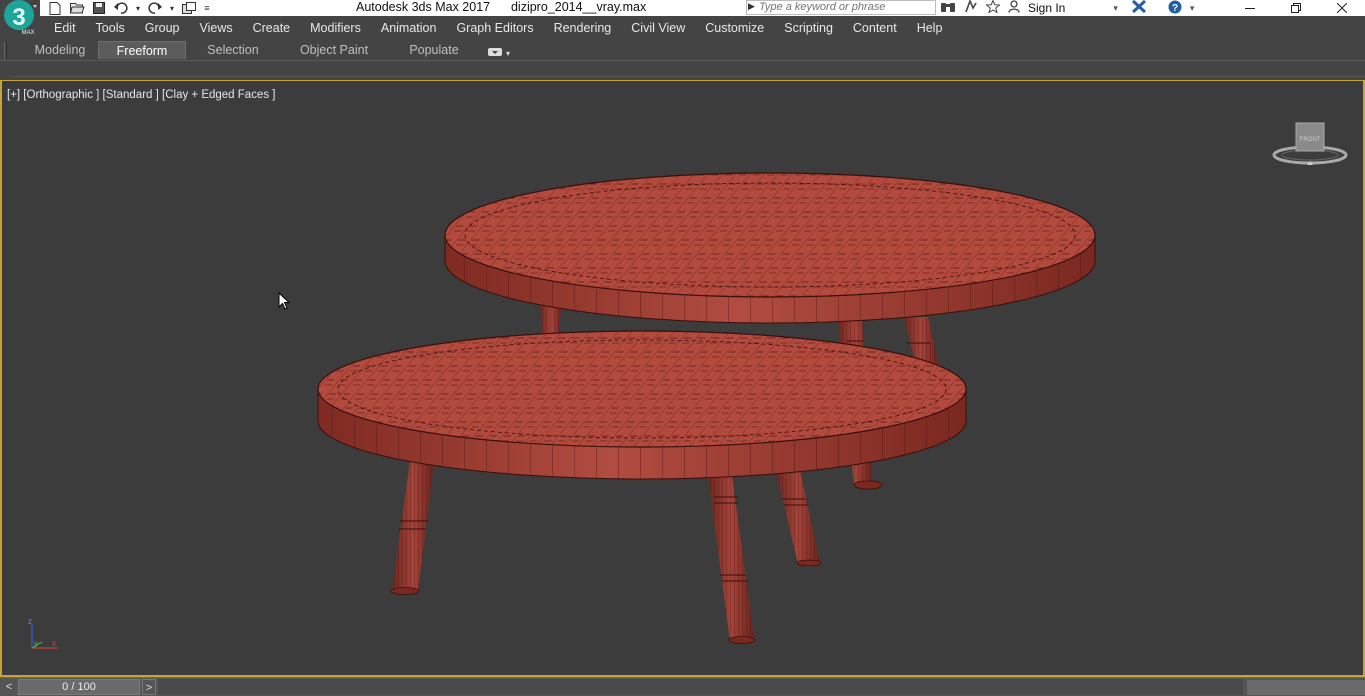  Describe the element at coordinates (55, 8) in the screenshot. I see `new-file-icon` at that location.